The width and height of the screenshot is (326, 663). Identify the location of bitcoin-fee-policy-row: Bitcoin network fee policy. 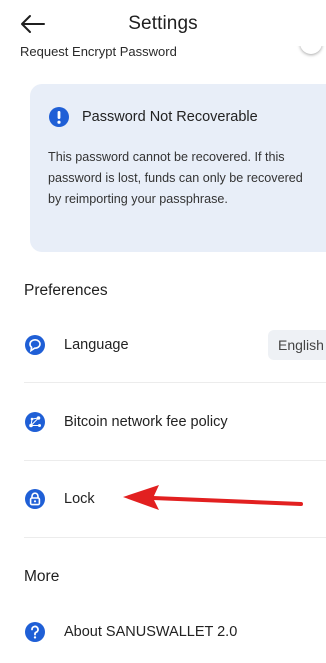
(175, 422).